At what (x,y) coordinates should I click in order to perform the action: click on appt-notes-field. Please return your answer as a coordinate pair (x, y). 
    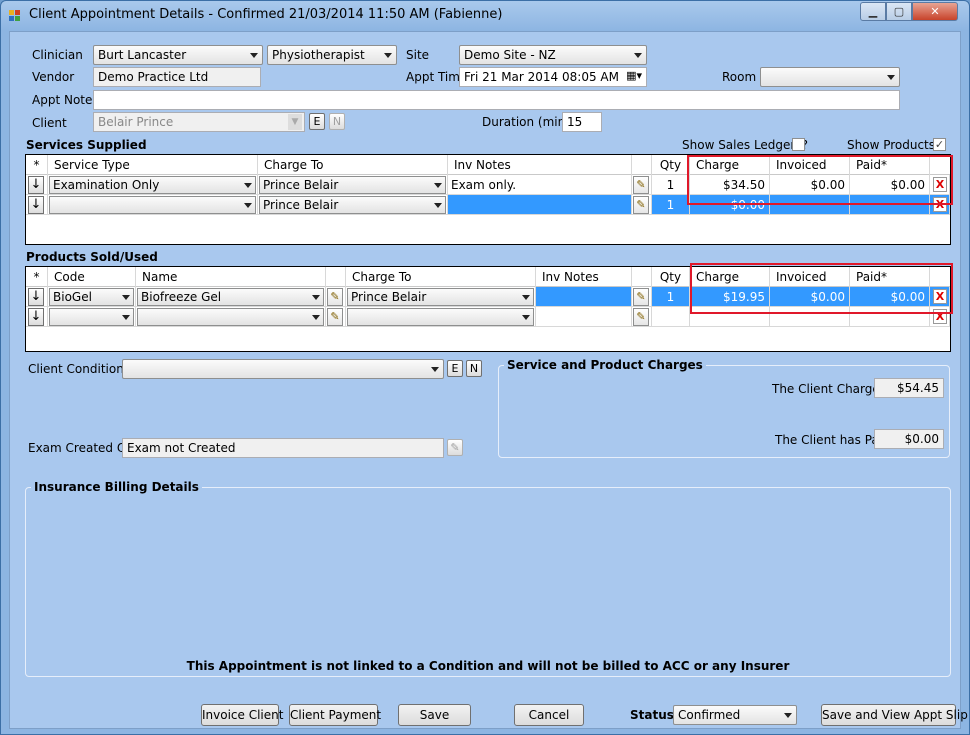
    Looking at the image, I should click on (496, 100).